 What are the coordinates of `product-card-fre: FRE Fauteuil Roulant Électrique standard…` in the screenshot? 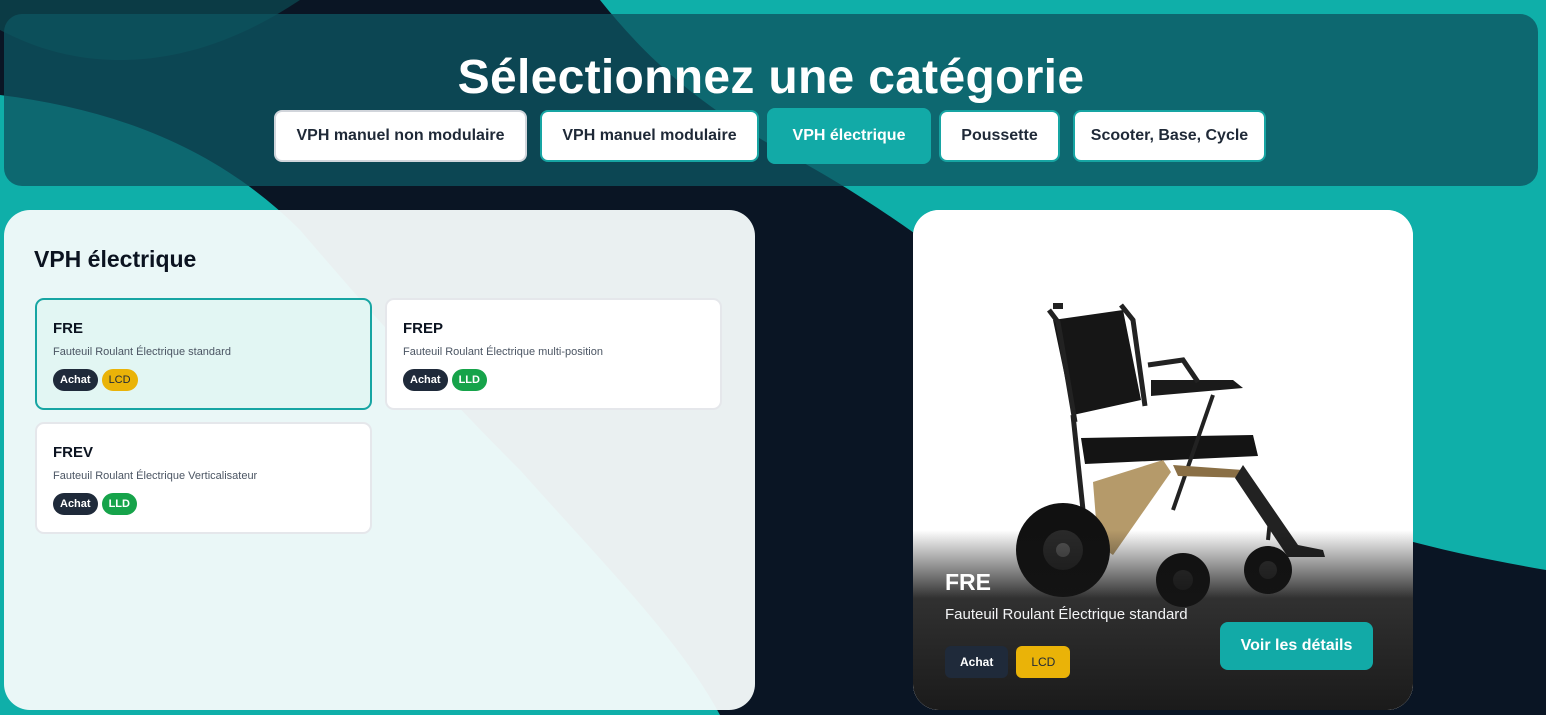 It's located at (203, 354).